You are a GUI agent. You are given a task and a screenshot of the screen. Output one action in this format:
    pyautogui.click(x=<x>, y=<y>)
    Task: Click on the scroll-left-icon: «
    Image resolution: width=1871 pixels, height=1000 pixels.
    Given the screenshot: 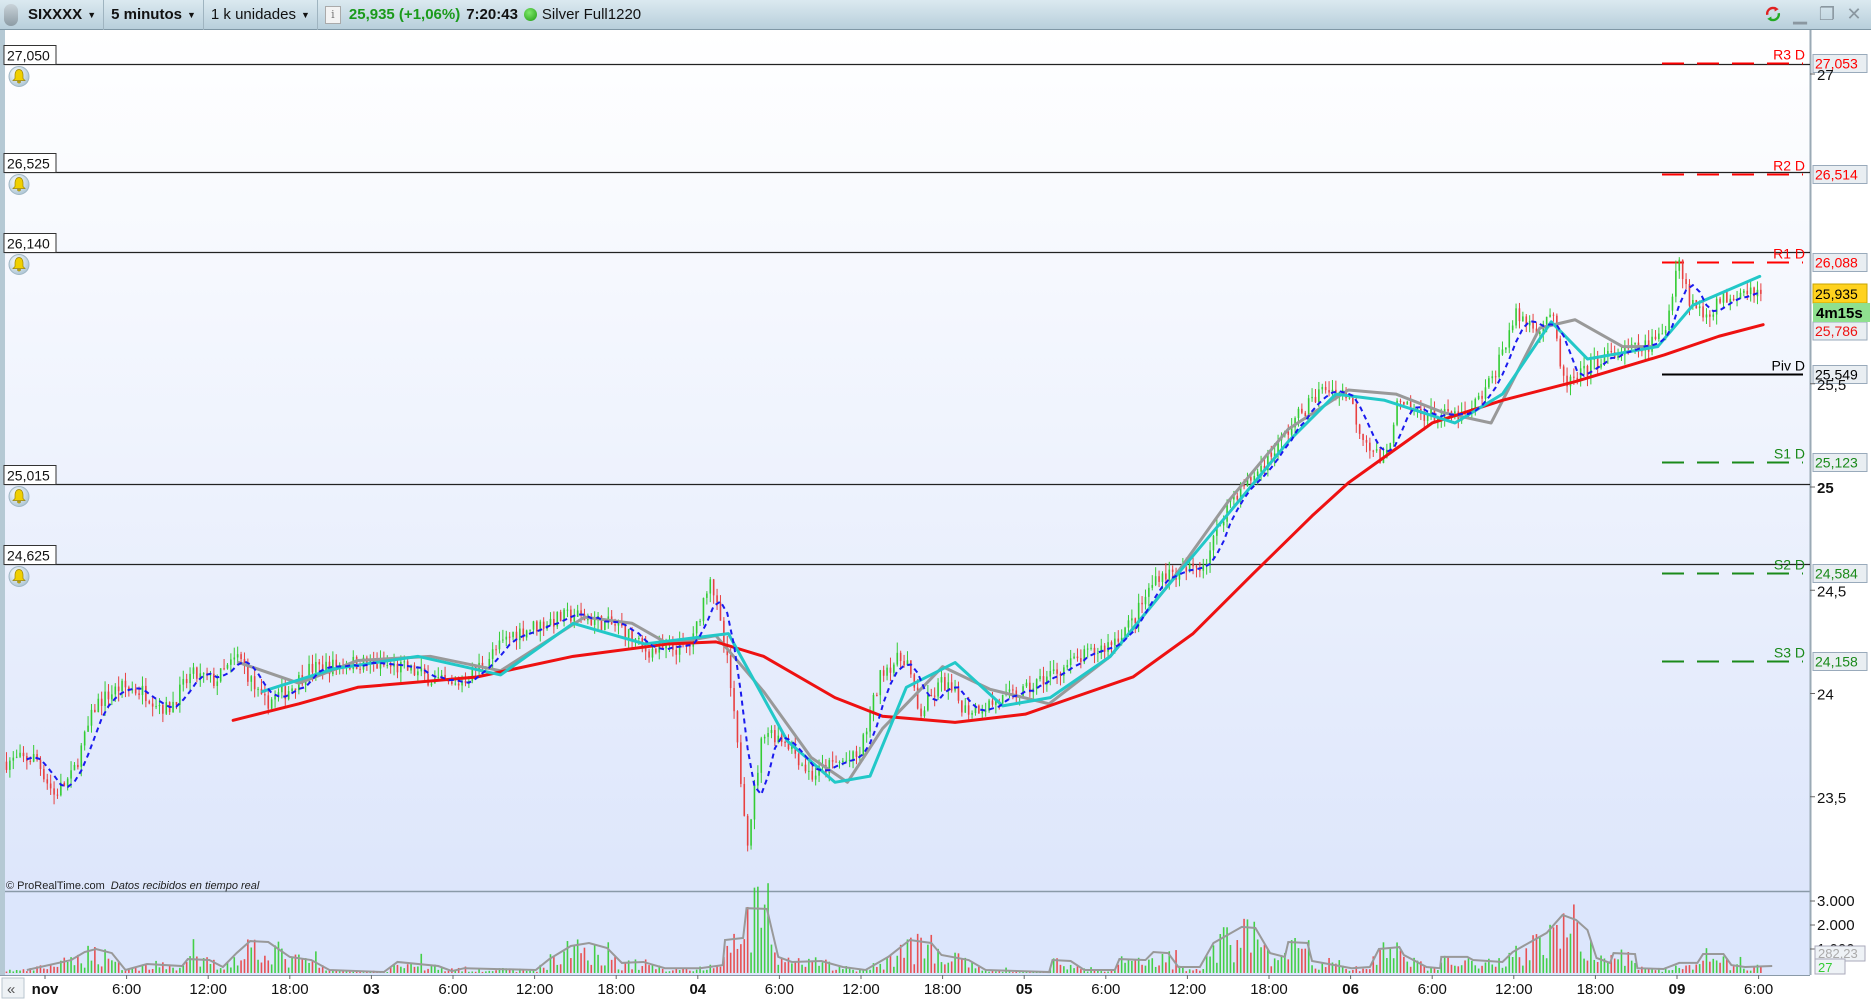 What is the action you would take?
    pyautogui.click(x=11, y=989)
    